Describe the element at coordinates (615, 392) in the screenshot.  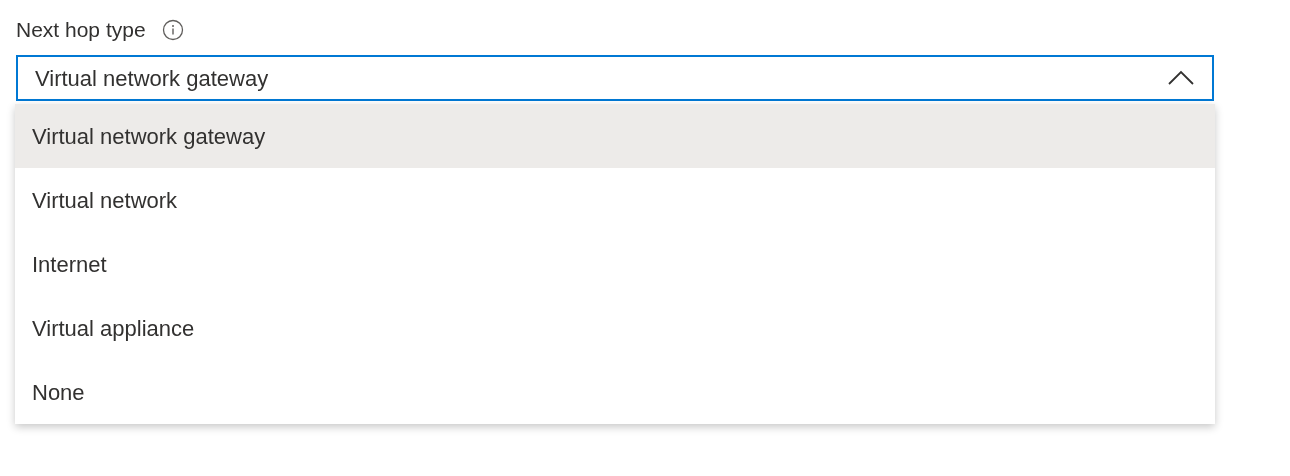
I see `dropdown-option: None` at that location.